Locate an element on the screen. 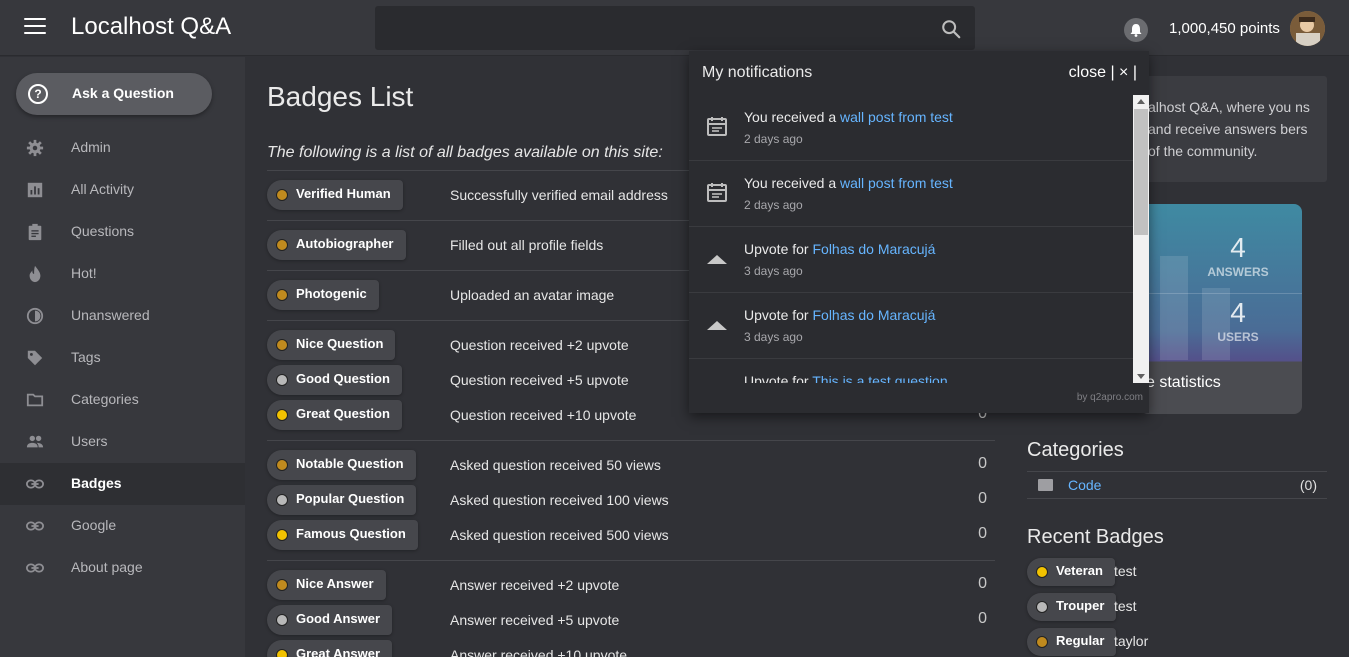  sidebar-item-tags: Tags is located at coordinates (122, 358).